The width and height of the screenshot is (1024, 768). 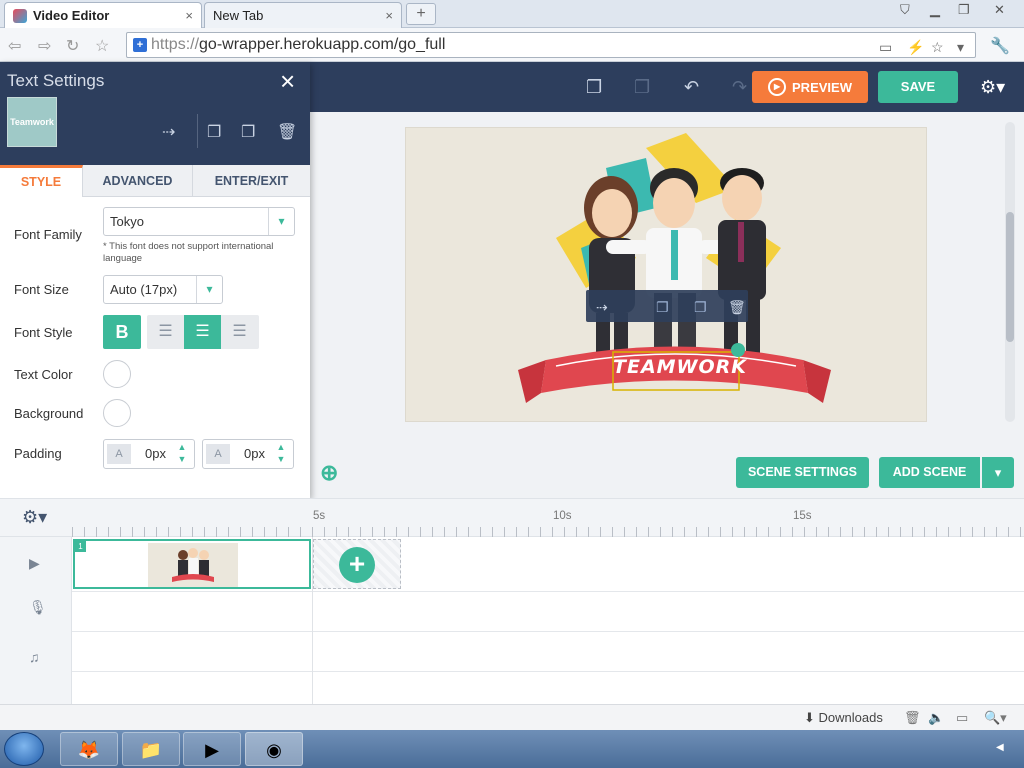 What do you see at coordinates (287, 81) in the screenshot?
I see `close-icon: ×` at bounding box center [287, 81].